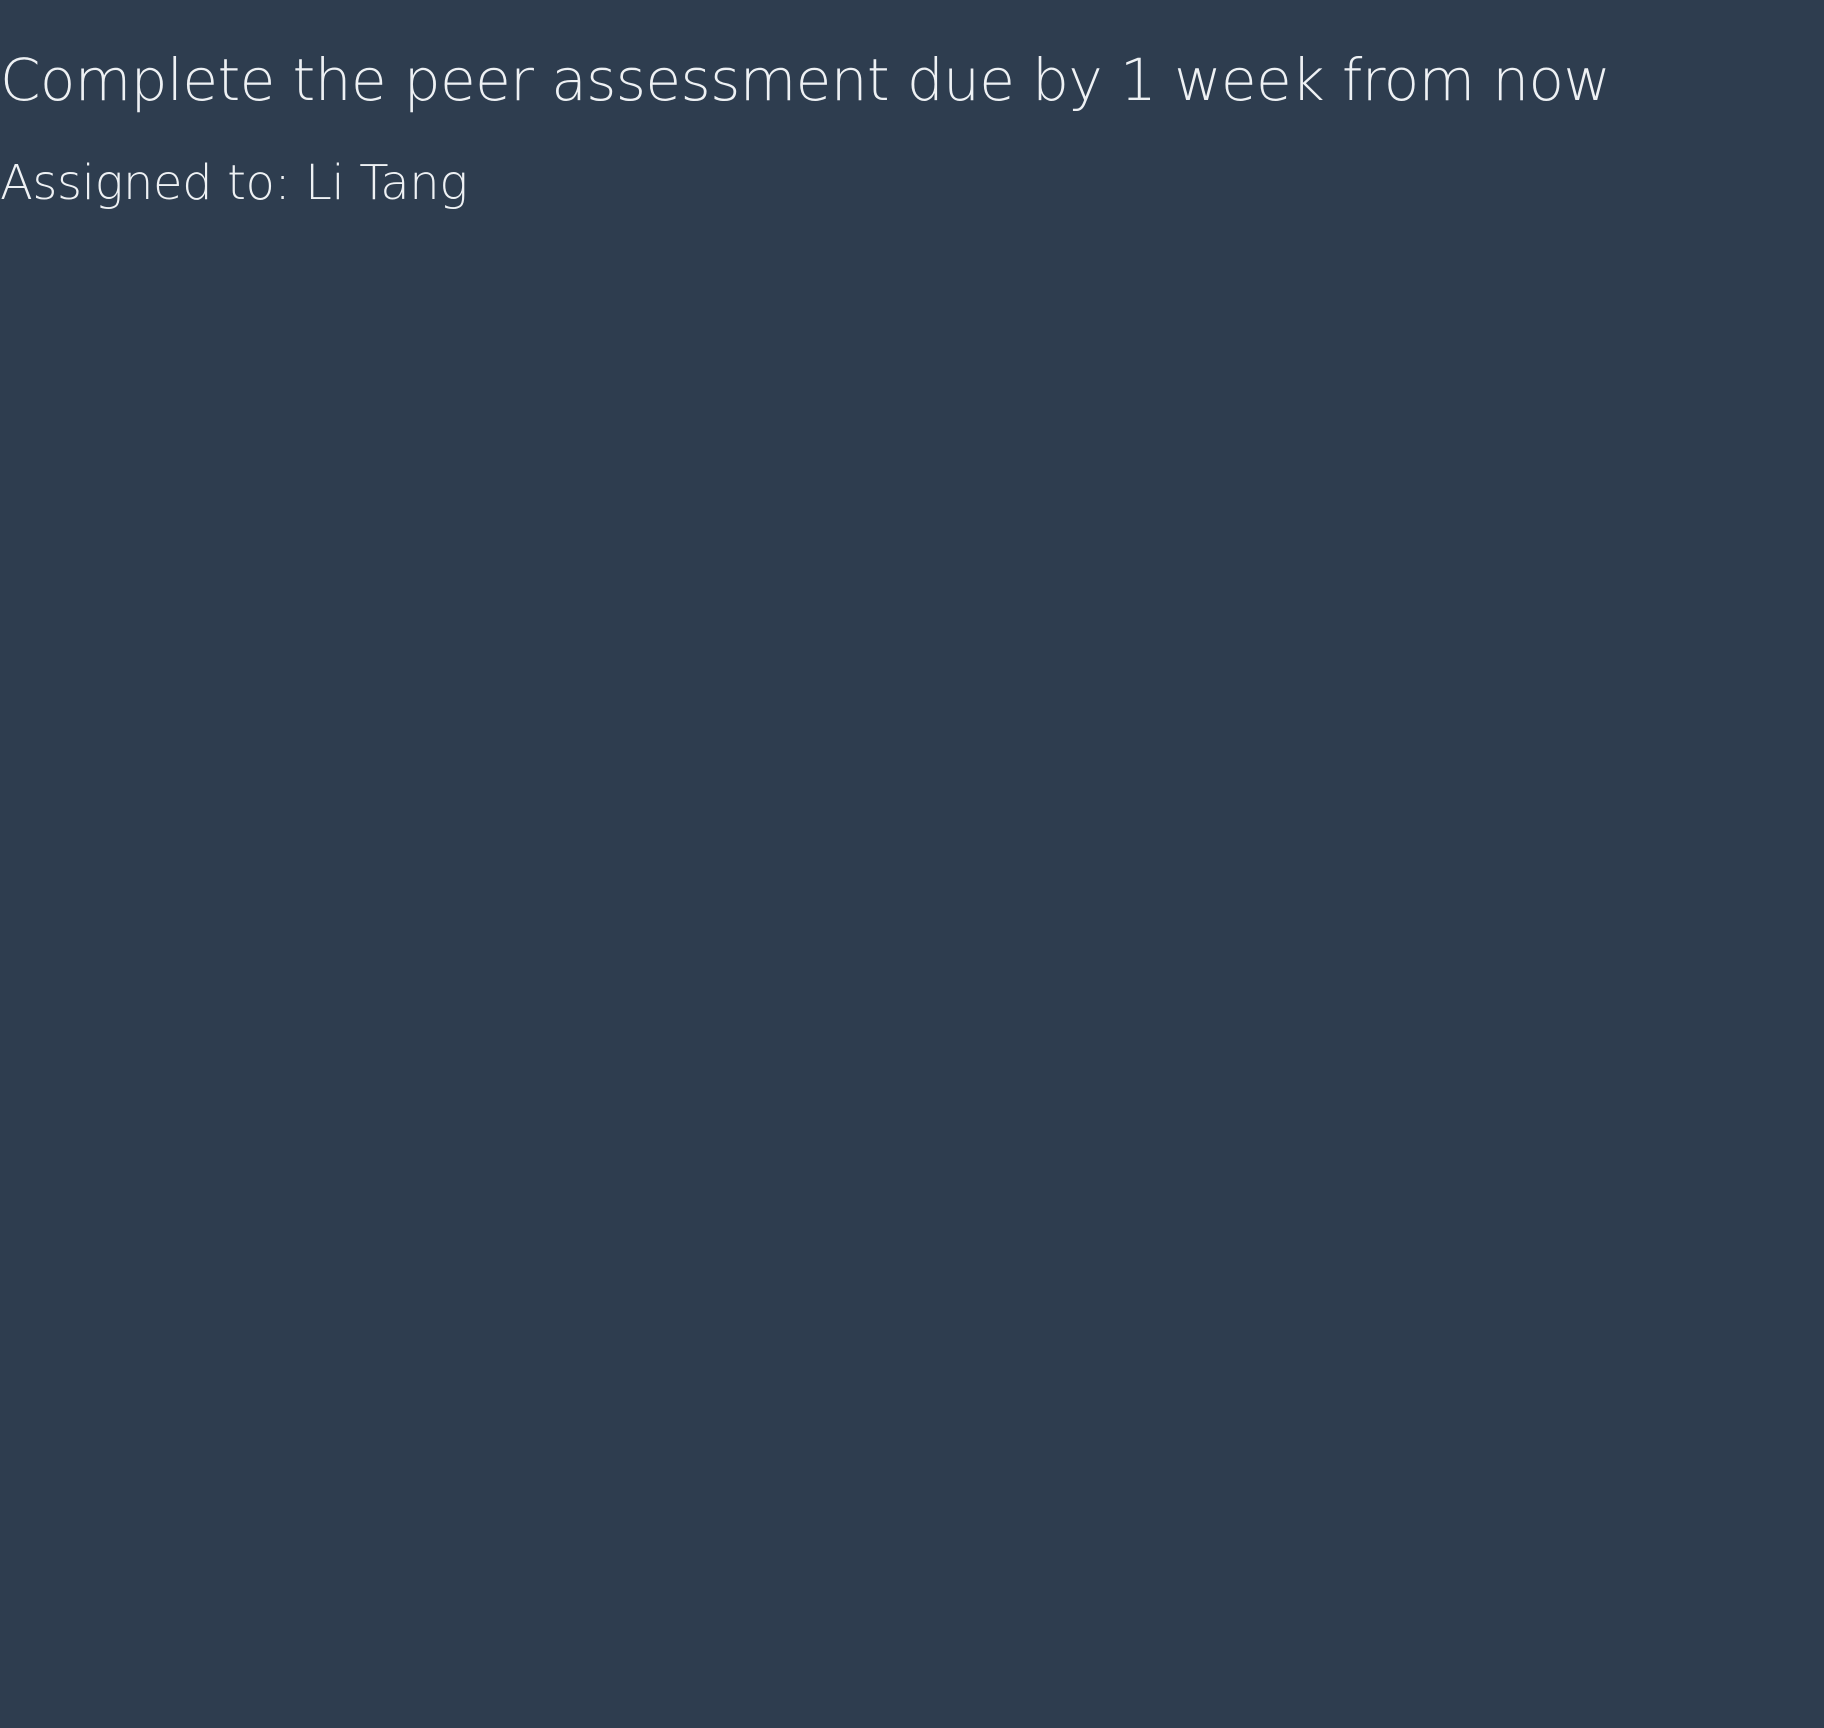 The image size is (1824, 1728). I want to click on task-assignee: Assigned to: Li Tang, so click(234, 183).